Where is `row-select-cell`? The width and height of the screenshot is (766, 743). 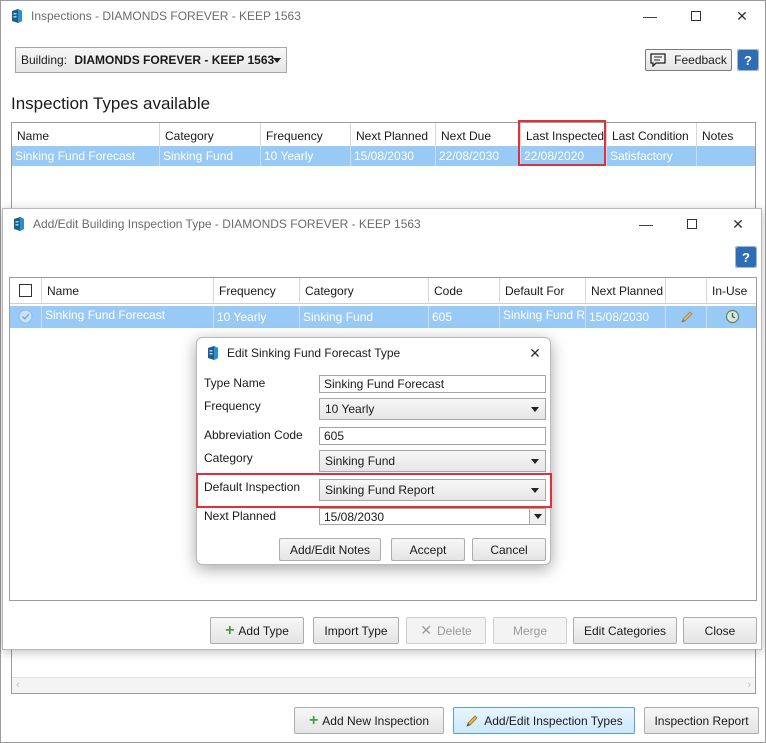 row-select-cell is located at coordinates (26, 317).